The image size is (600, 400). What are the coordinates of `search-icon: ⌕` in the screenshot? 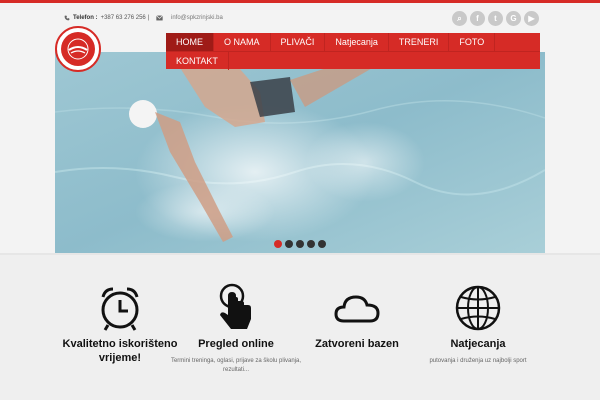 It's located at (459, 18).